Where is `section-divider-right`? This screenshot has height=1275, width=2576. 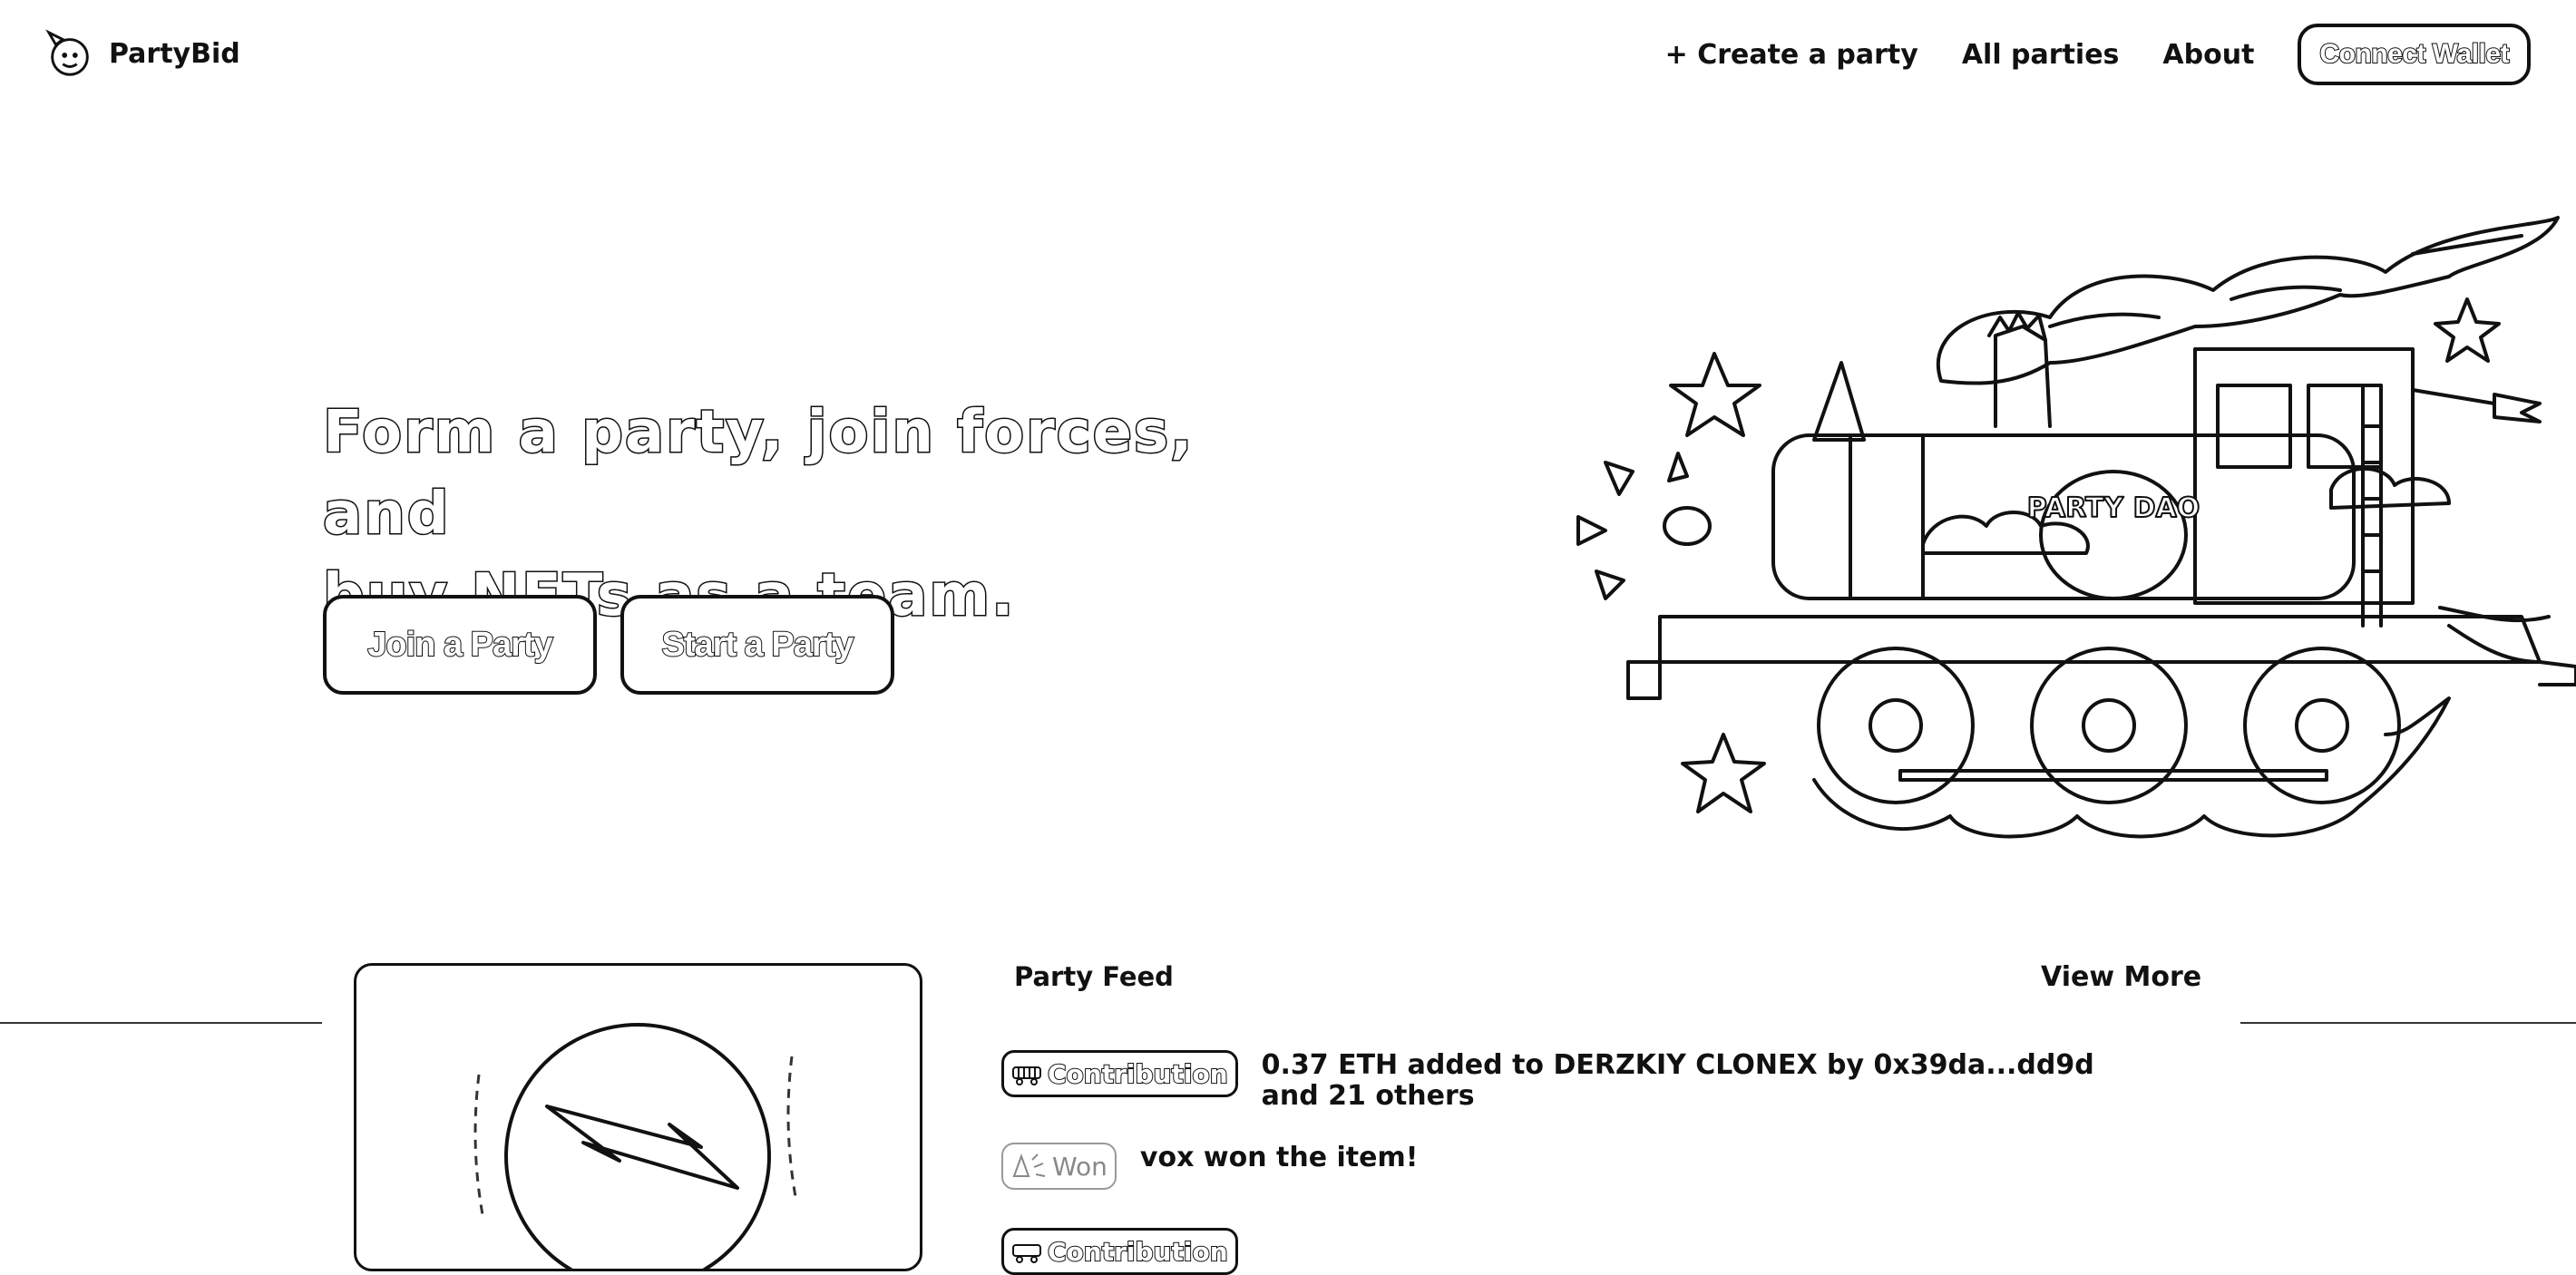 section-divider-right is located at coordinates (2408, 1023).